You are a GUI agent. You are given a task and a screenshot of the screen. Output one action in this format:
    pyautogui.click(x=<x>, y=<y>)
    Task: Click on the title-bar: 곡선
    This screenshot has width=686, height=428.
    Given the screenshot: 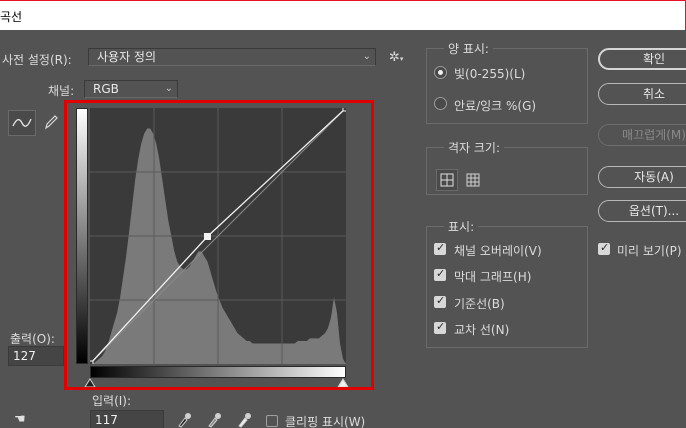 What is the action you would take?
    pyautogui.click(x=343, y=15)
    